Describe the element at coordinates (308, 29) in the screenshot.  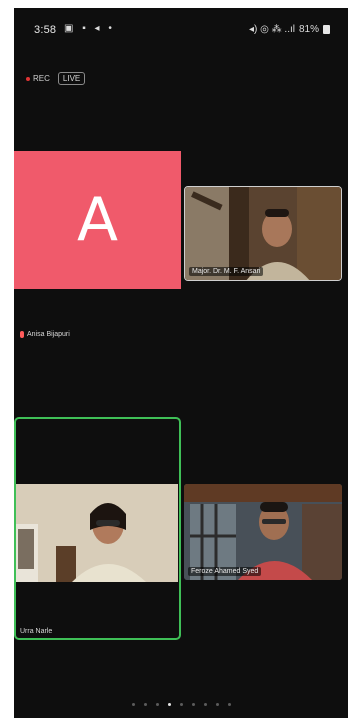
I see `battery-level: 81%` at that location.